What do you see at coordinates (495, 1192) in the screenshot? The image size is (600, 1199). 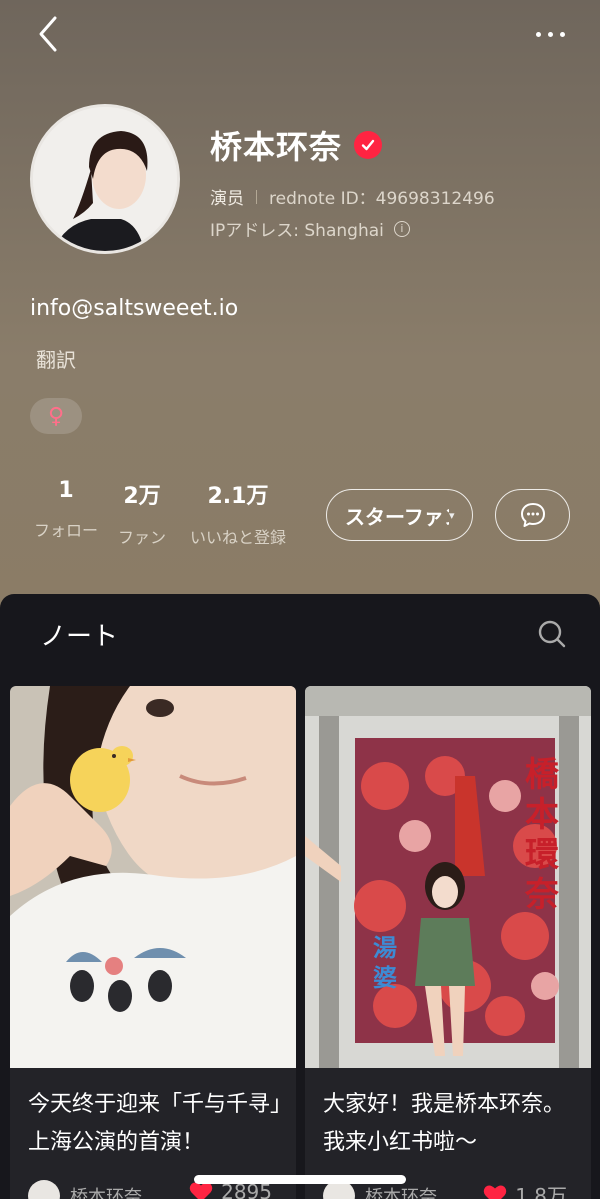 I see `heart-icon` at bounding box center [495, 1192].